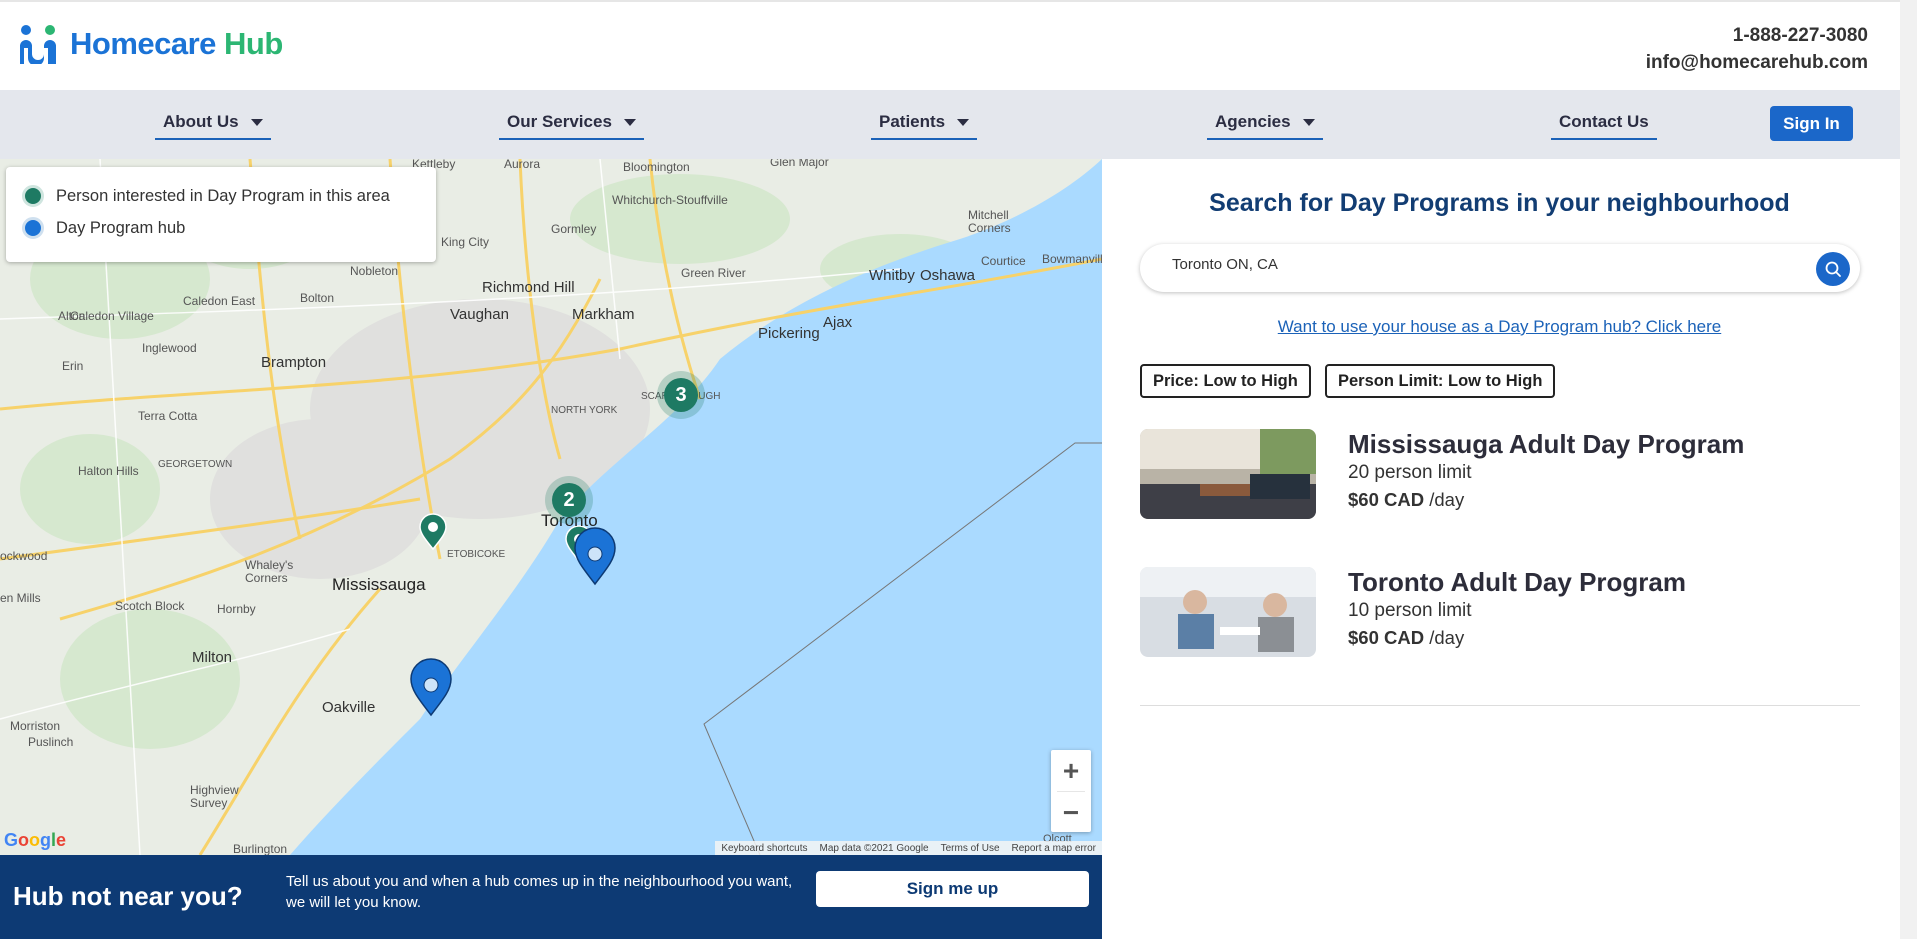 This screenshot has height=939, width=1917. I want to click on seniors-photo-icon, so click(1228, 612).